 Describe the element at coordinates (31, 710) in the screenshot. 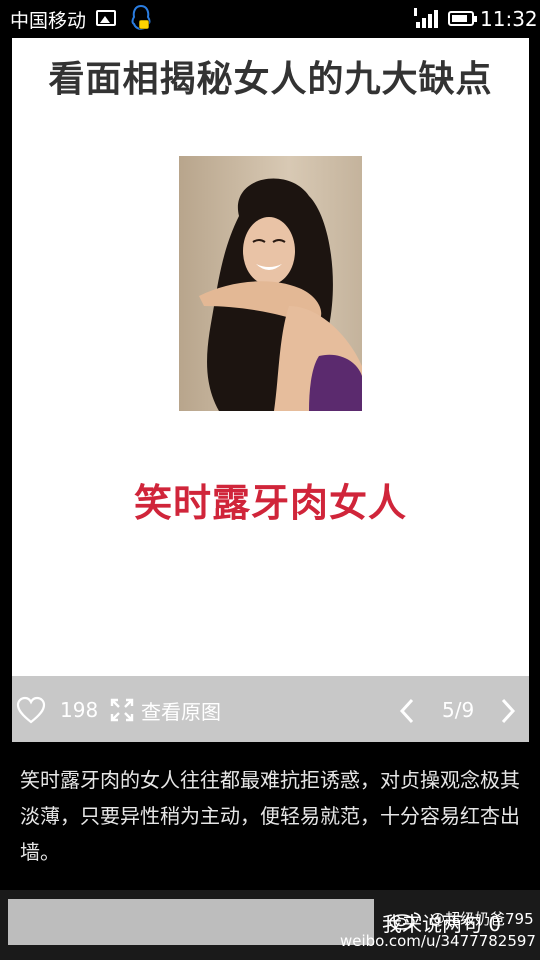

I see `heart-icon` at that location.